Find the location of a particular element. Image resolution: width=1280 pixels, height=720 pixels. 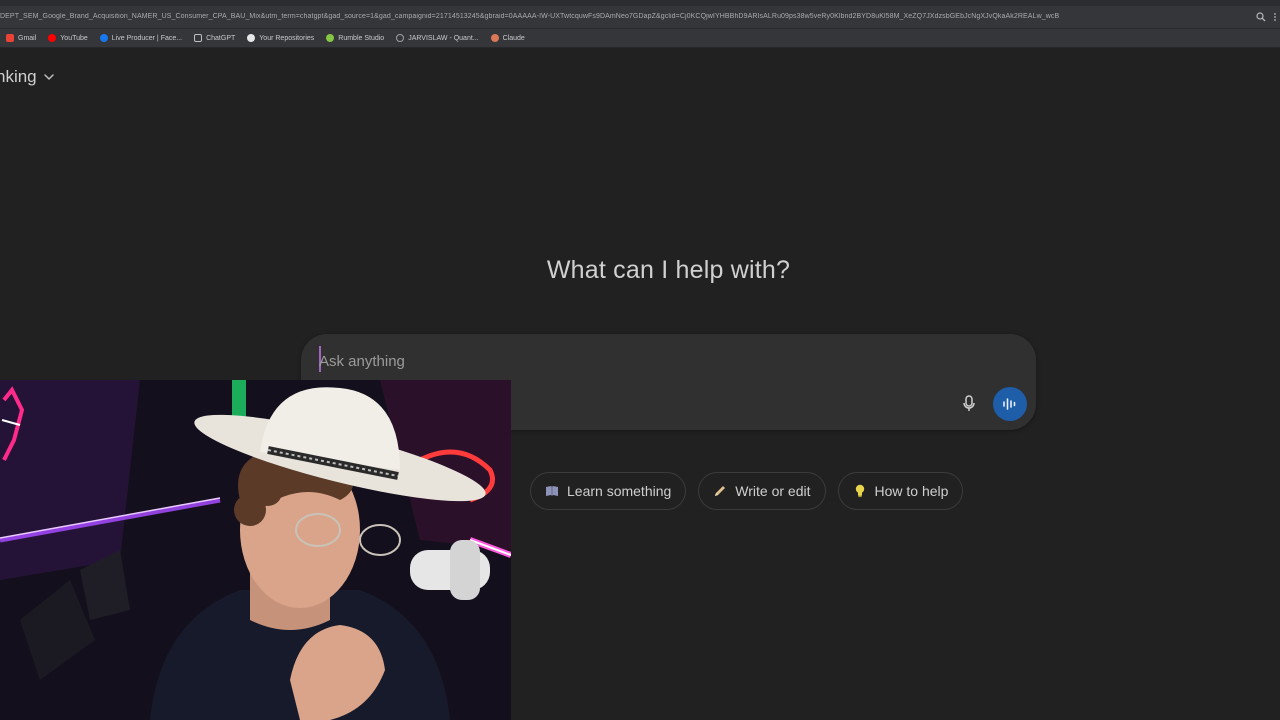

chatgpt-icon is located at coordinates (198, 38).